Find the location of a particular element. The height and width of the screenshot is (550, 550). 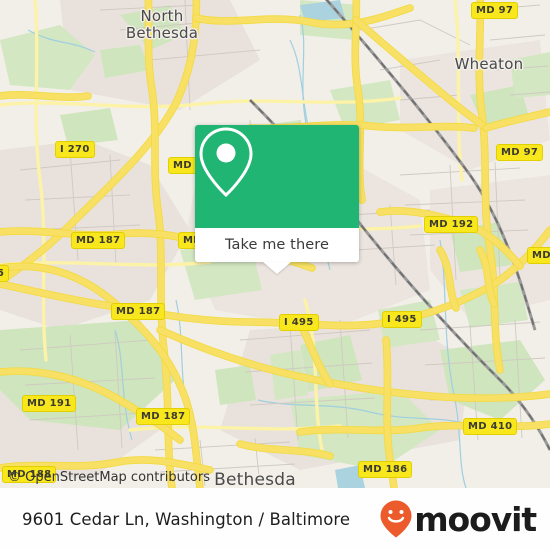

shield-md-97-north: MD 97 is located at coordinates (495, 10).